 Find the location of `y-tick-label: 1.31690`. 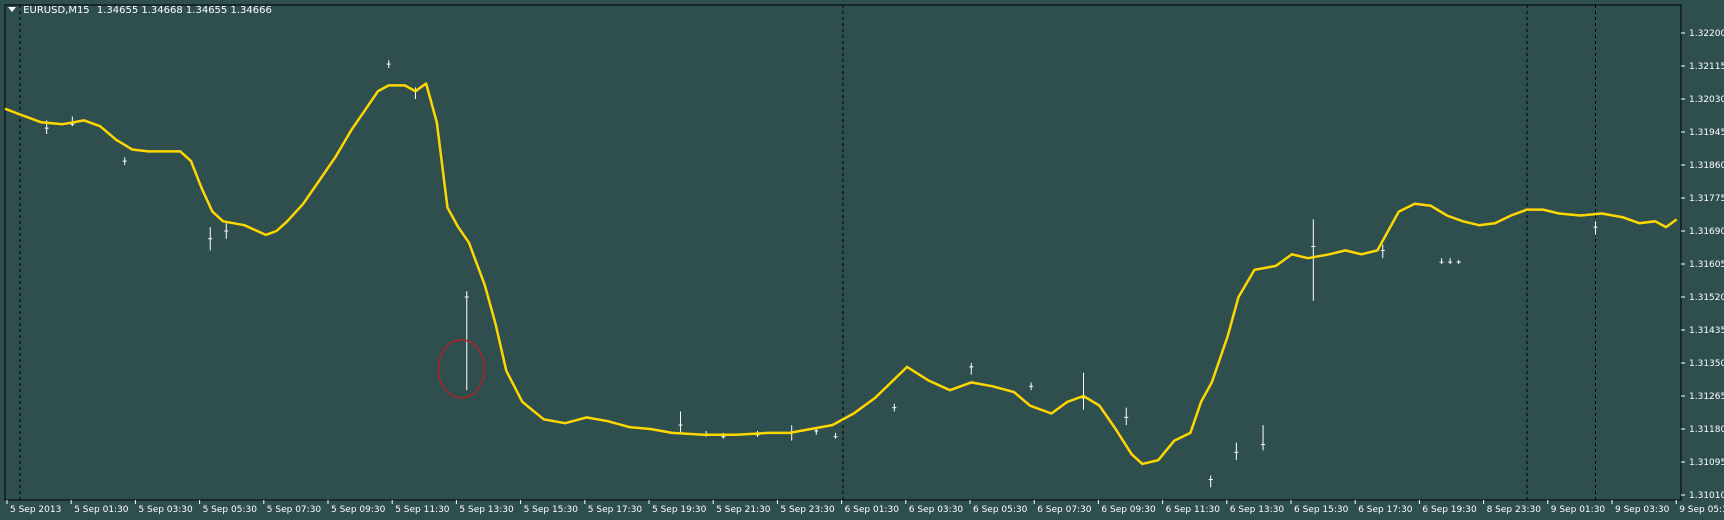

y-tick-label: 1.31690 is located at coordinates (1706, 232).